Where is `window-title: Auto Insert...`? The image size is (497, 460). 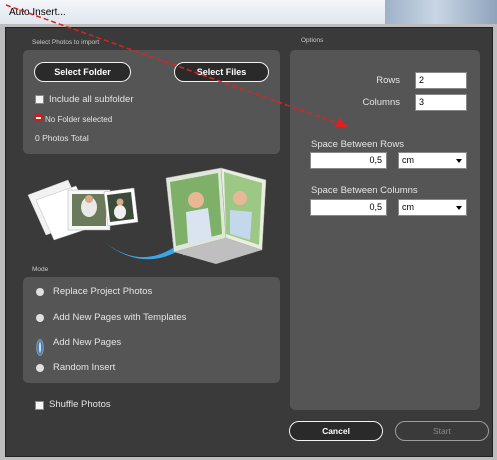
window-title: Auto Insert... is located at coordinates (37, 12).